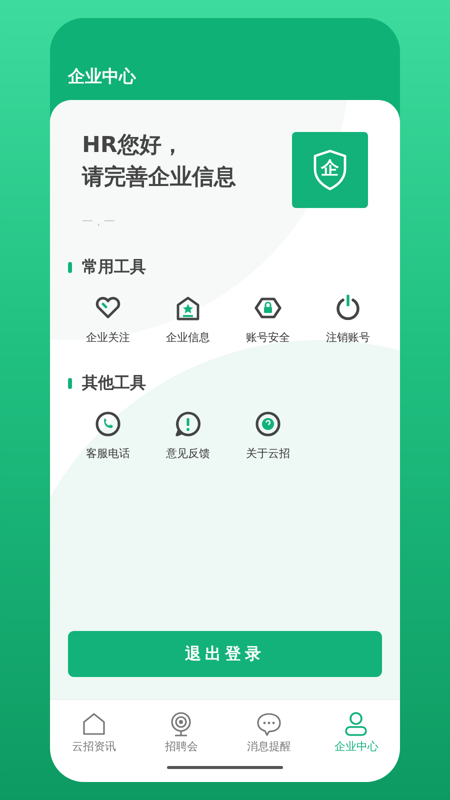  I want to click on greeting-text: 请完善企业信息, so click(159, 178).